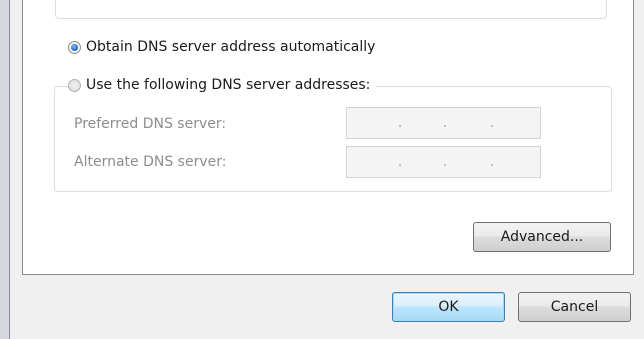 This screenshot has width=644, height=339. Describe the element at coordinates (74, 47) in the screenshot. I see `radio-checked-icon` at that location.